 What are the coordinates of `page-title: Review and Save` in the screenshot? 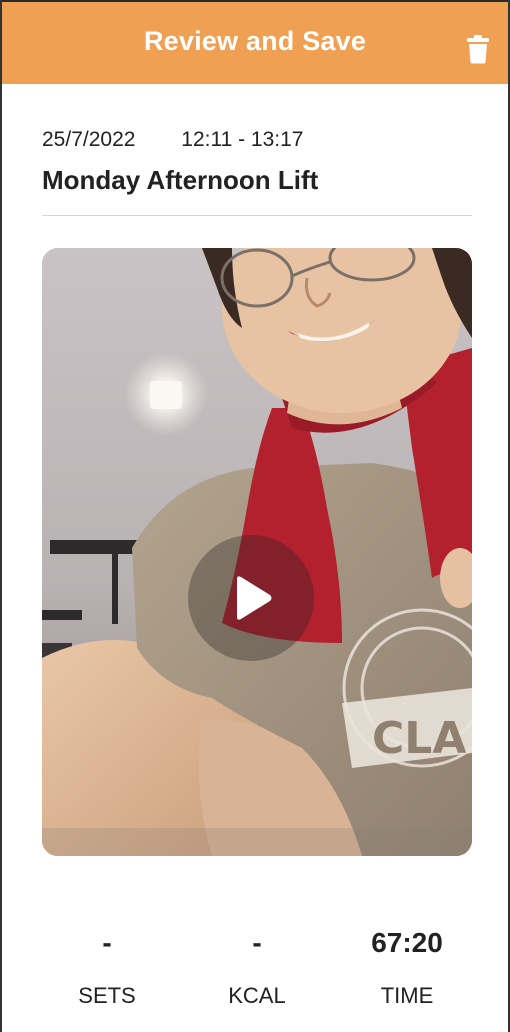 It's located at (255, 41).